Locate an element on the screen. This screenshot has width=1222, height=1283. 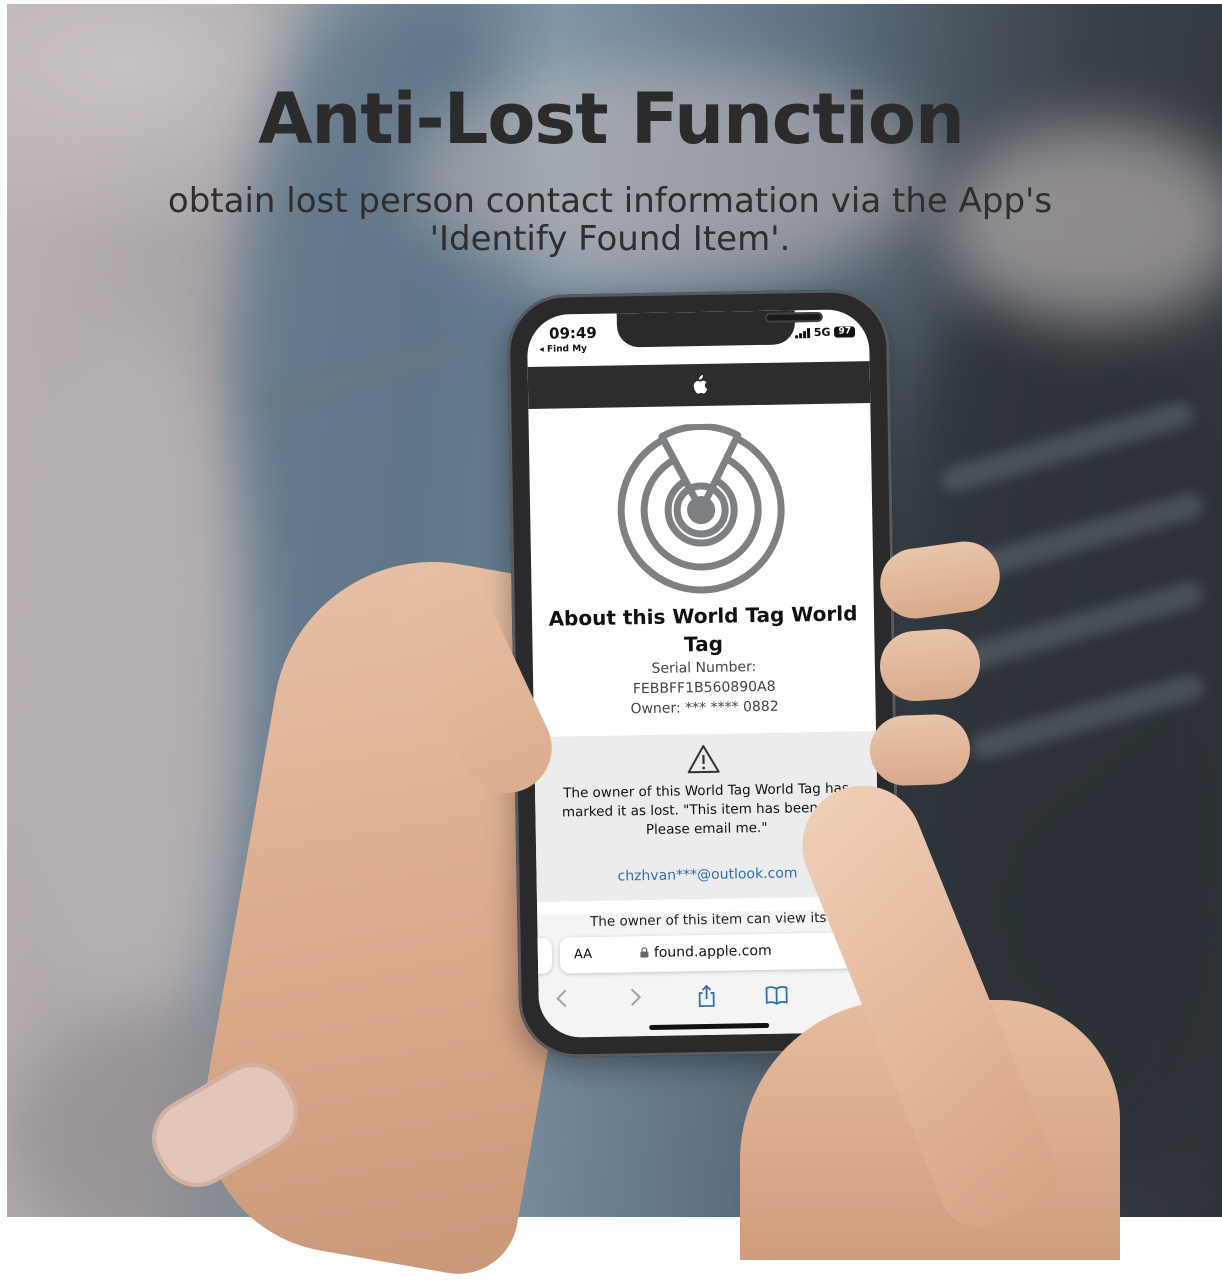
lock-icon is located at coordinates (644, 952).